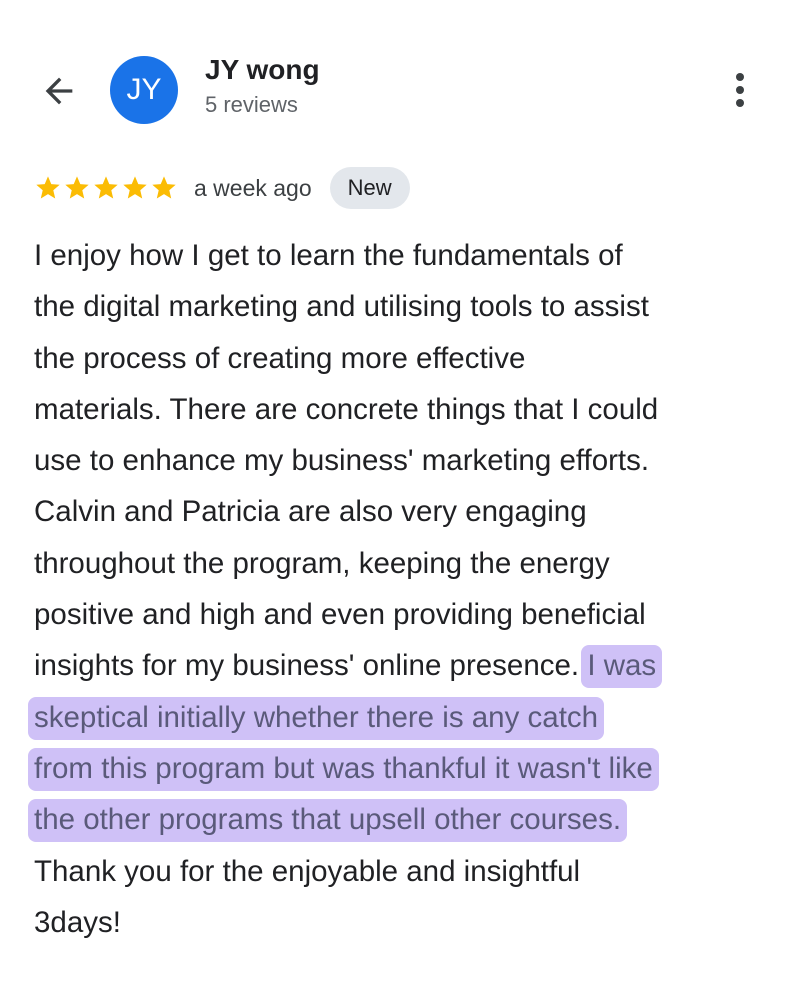 This screenshot has height=1000, width=800. I want to click on review-meta: a week ago New, so click(222, 188).